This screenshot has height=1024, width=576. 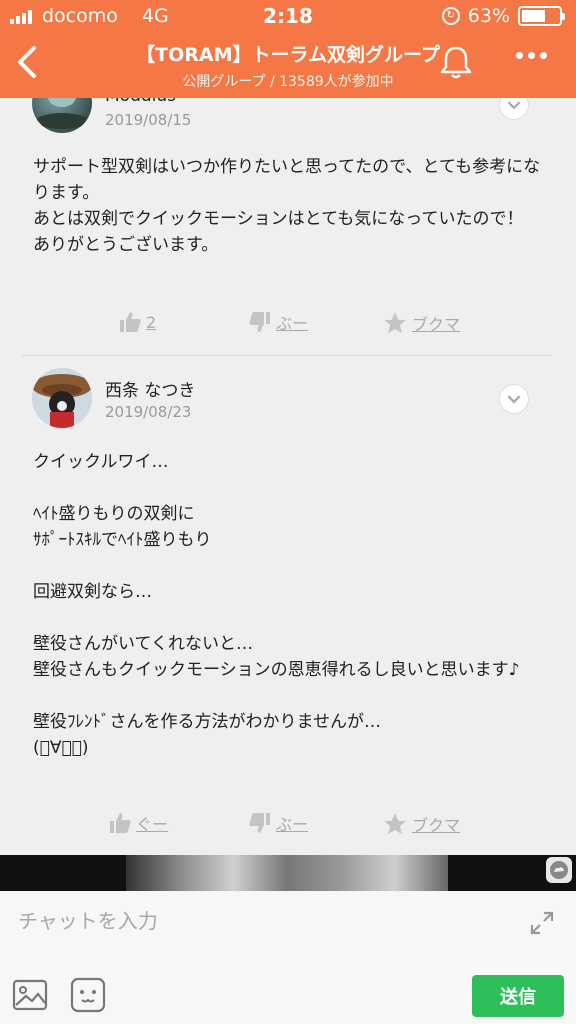 I want to click on expand-icon, so click(x=542, y=923).